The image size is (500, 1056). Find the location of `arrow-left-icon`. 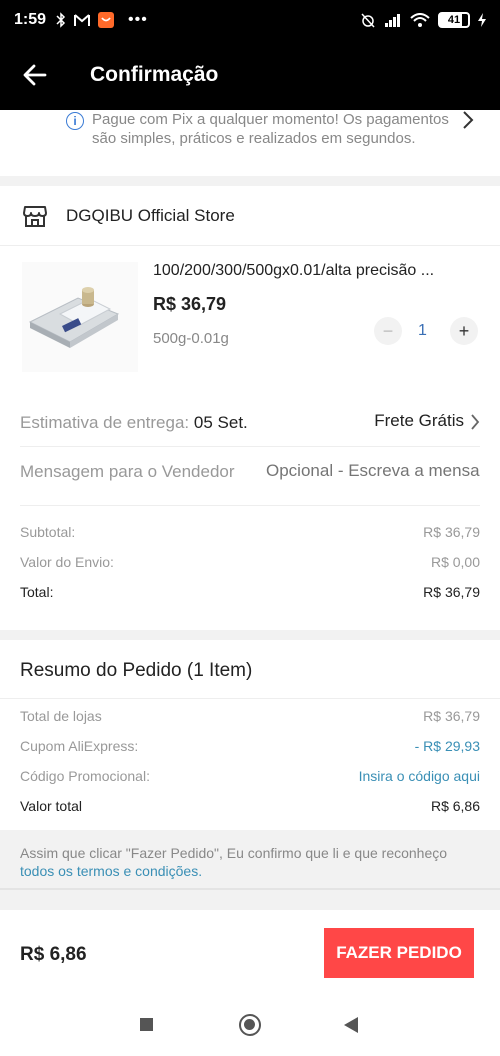

arrow-left-icon is located at coordinates (35, 75).